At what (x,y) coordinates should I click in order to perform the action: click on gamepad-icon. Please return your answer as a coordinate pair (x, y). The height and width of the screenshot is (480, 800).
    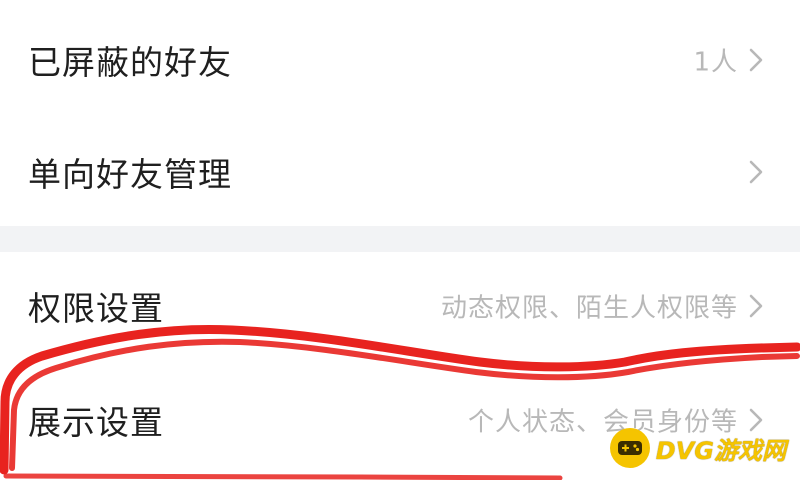
    Looking at the image, I should click on (629, 448).